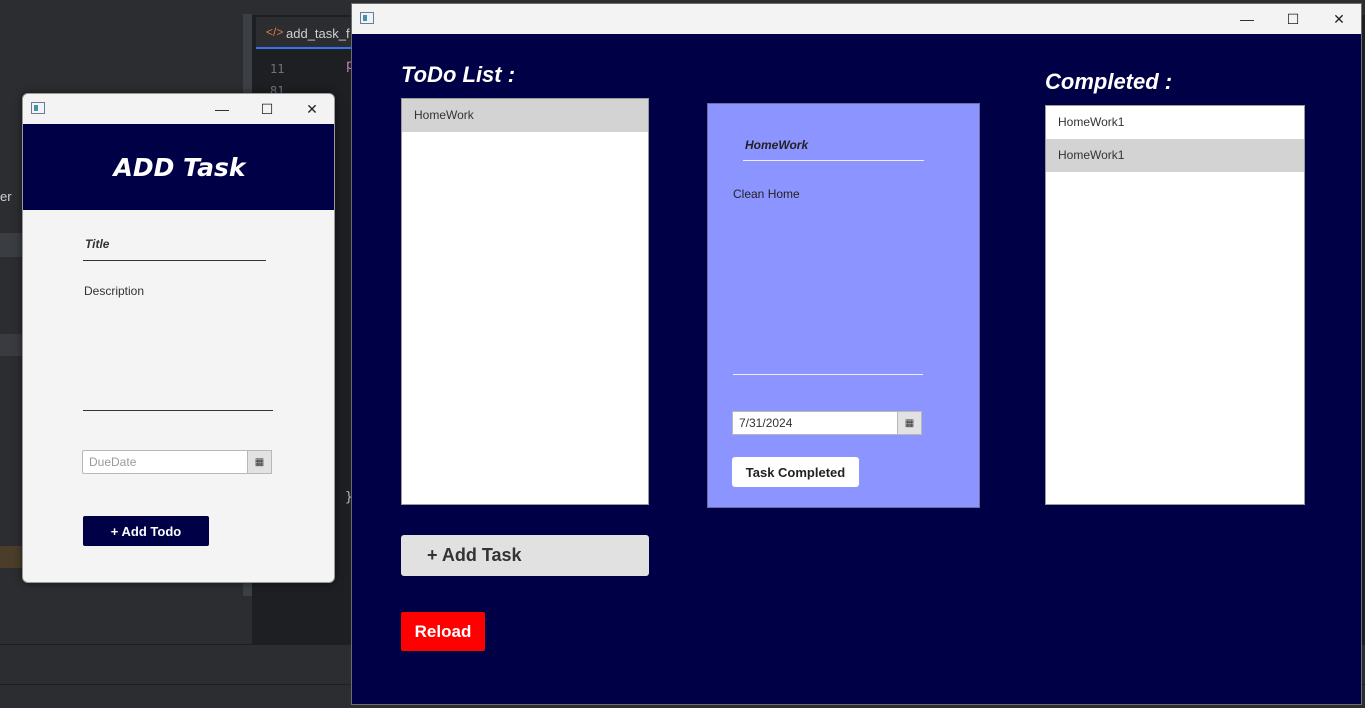 The image size is (1365, 708). I want to click on detail-title-field: HomeWork, so click(833, 146).